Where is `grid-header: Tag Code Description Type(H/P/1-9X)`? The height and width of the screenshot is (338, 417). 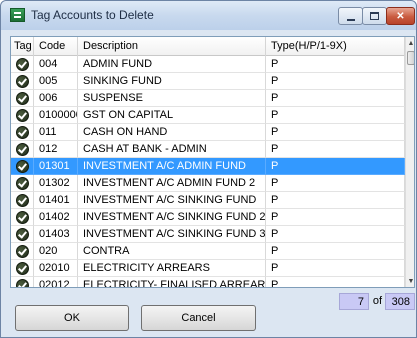
grid-header: Tag Code Description Type(H/P/1-9X) is located at coordinates (208, 46).